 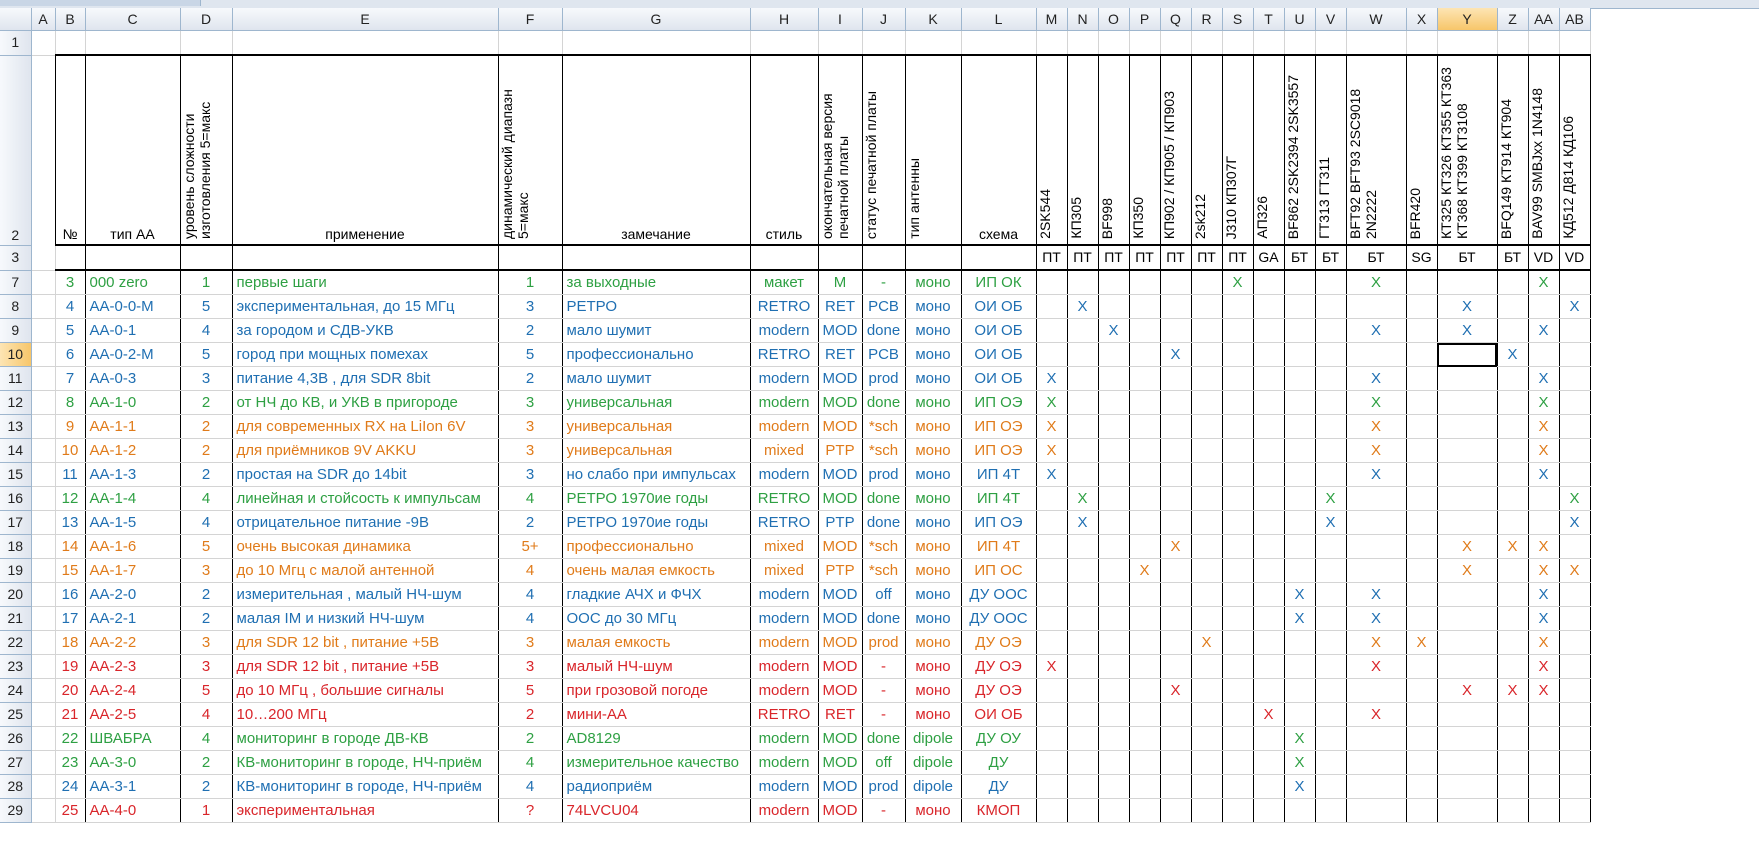 What do you see at coordinates (70, 378) in the screenshot?
I see `cell: 7` at bounding box center [70, 378].